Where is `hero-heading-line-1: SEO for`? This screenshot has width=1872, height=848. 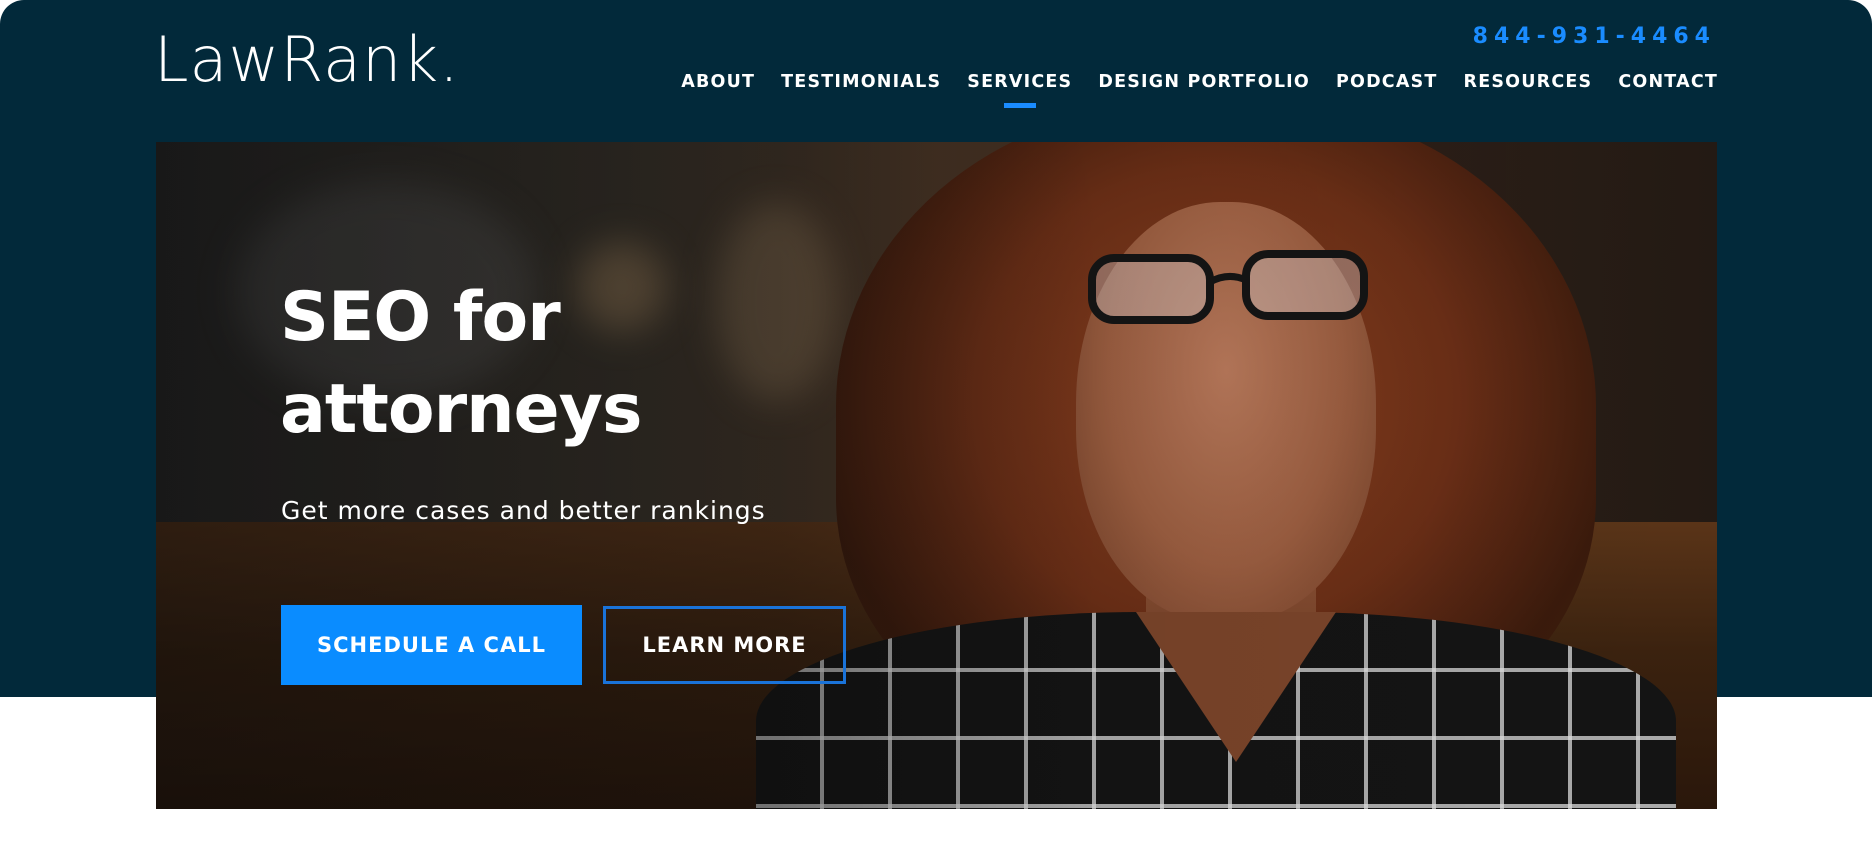 hero-heading-line-1: SEO for is located at coordinates (420, 317).